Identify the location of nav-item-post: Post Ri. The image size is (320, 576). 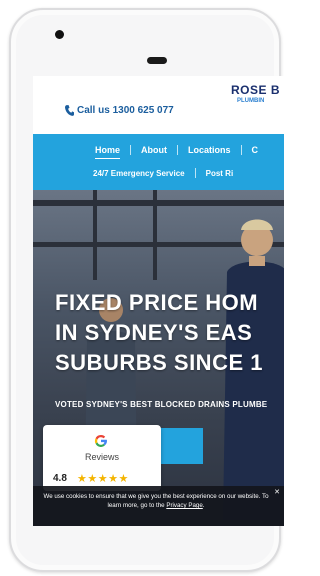
(220, 173).